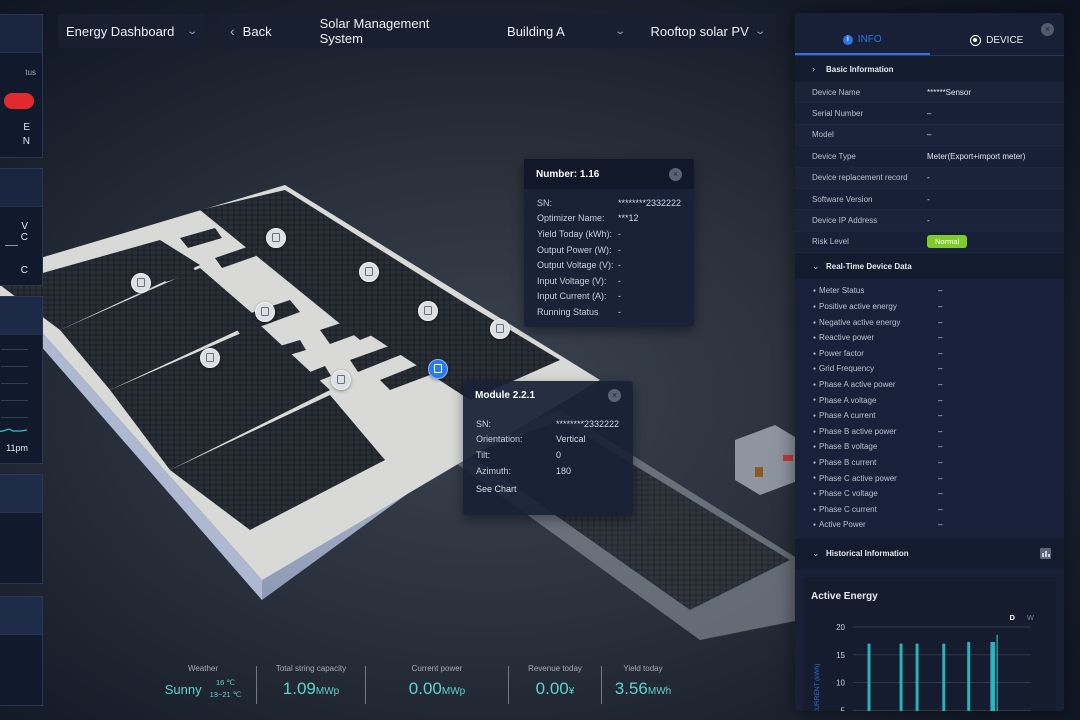 Image resolution: width=1080 pixels, height=720 pixels. What do you see at coordinates (19, 101) in the screenshot?
I see `status-indicator` at bounding box center [19, 101].